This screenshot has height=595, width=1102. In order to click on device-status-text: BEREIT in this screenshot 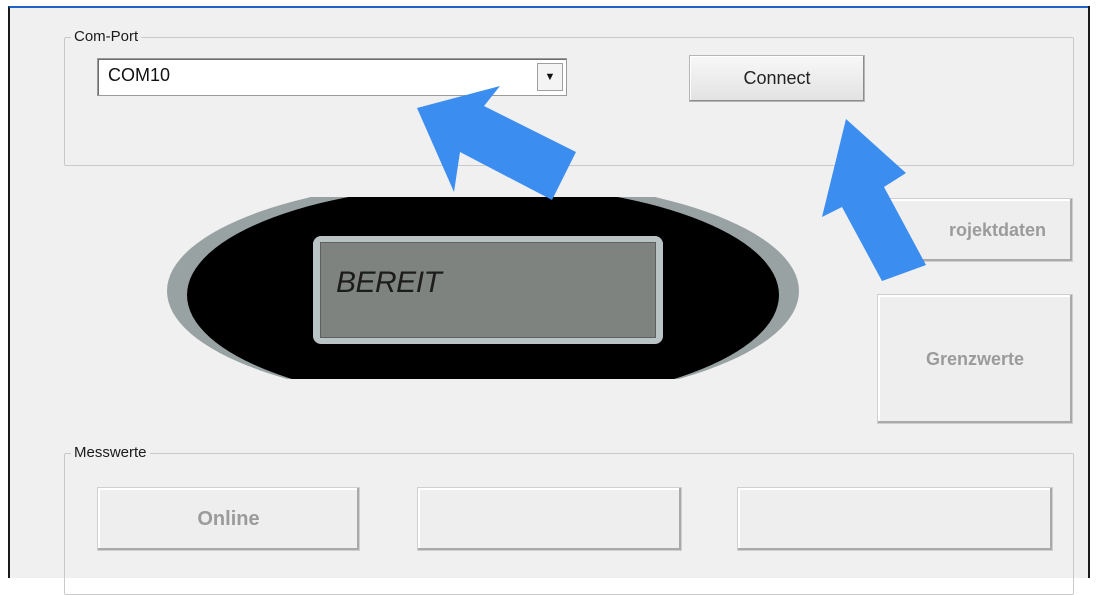, I will do `click(389, 282)`.